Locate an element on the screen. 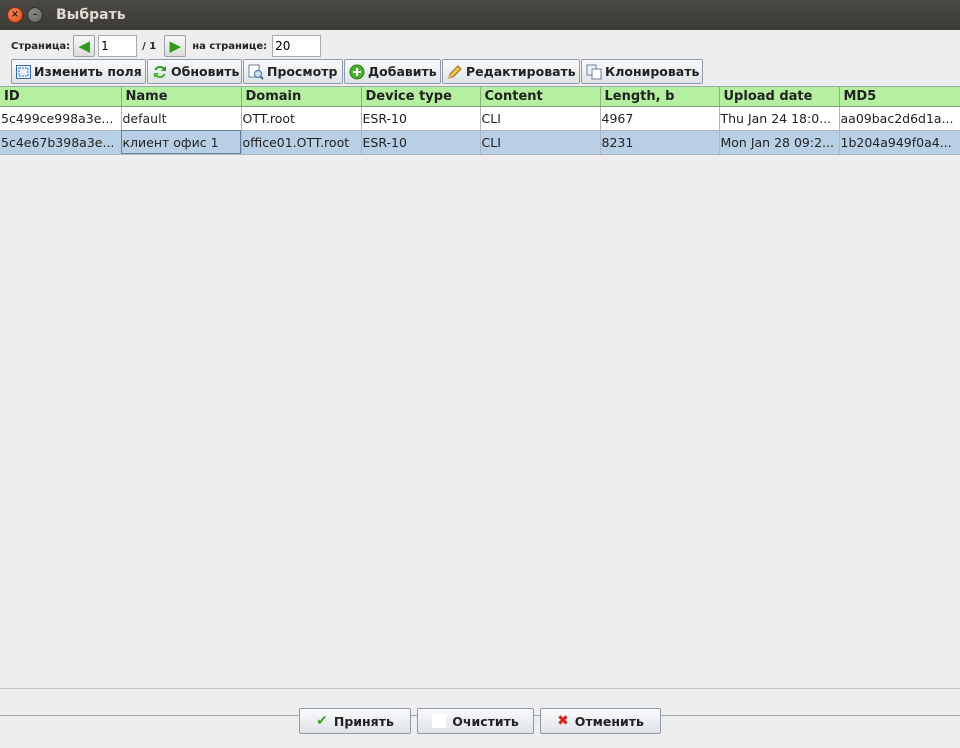  view-icon is located at coordinates (256, 72).